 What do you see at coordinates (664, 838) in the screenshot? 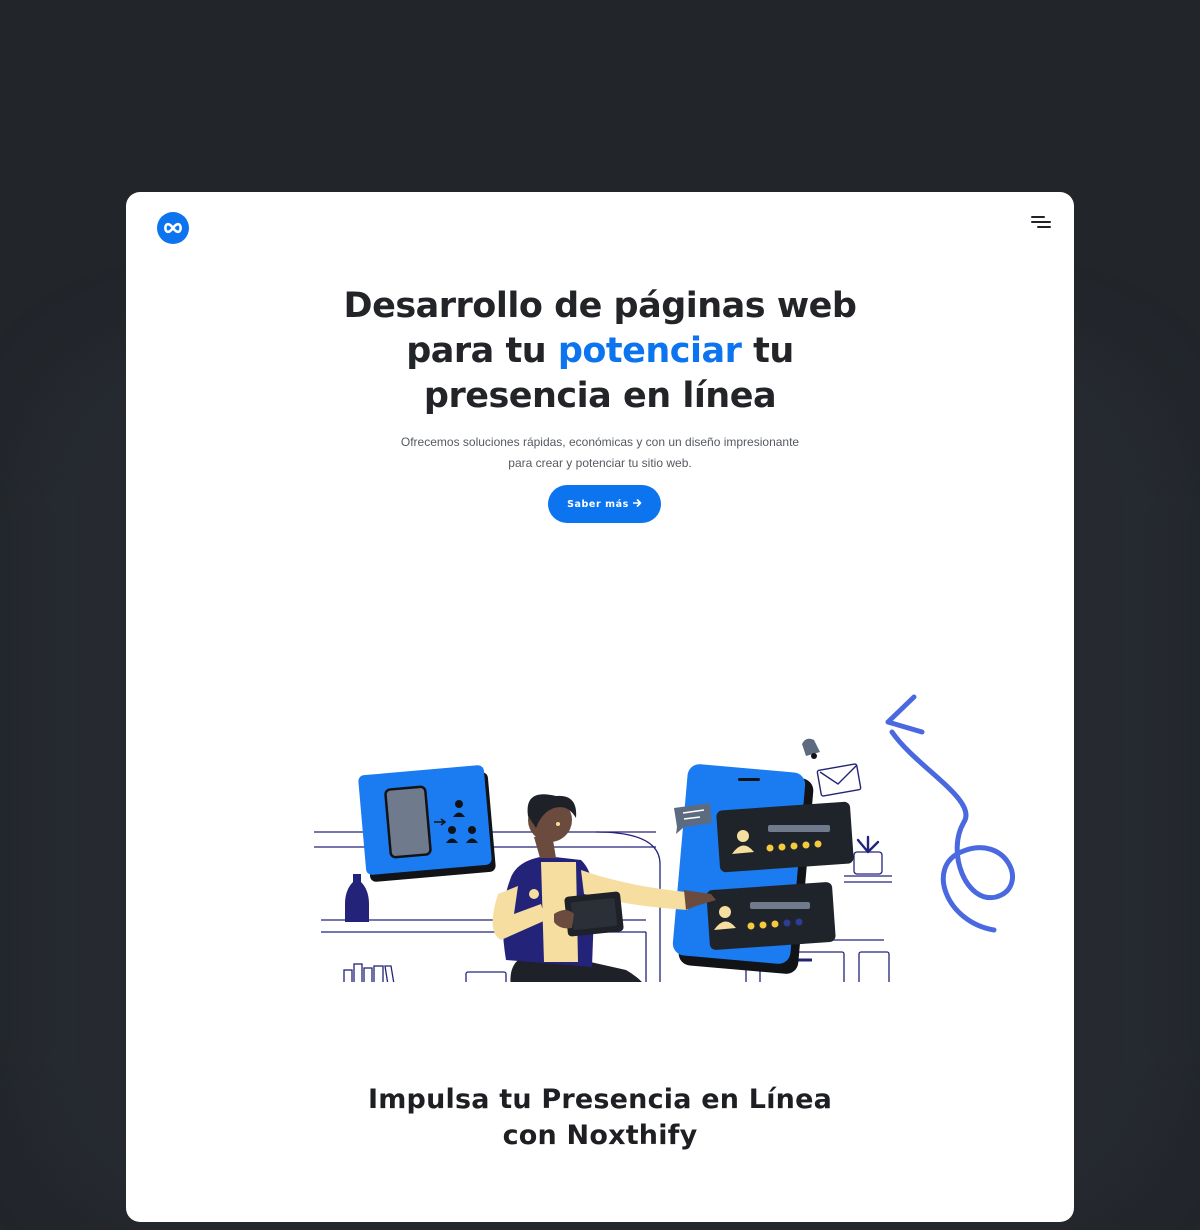
I see `hero-illustration` at bounding box center [664, 838].